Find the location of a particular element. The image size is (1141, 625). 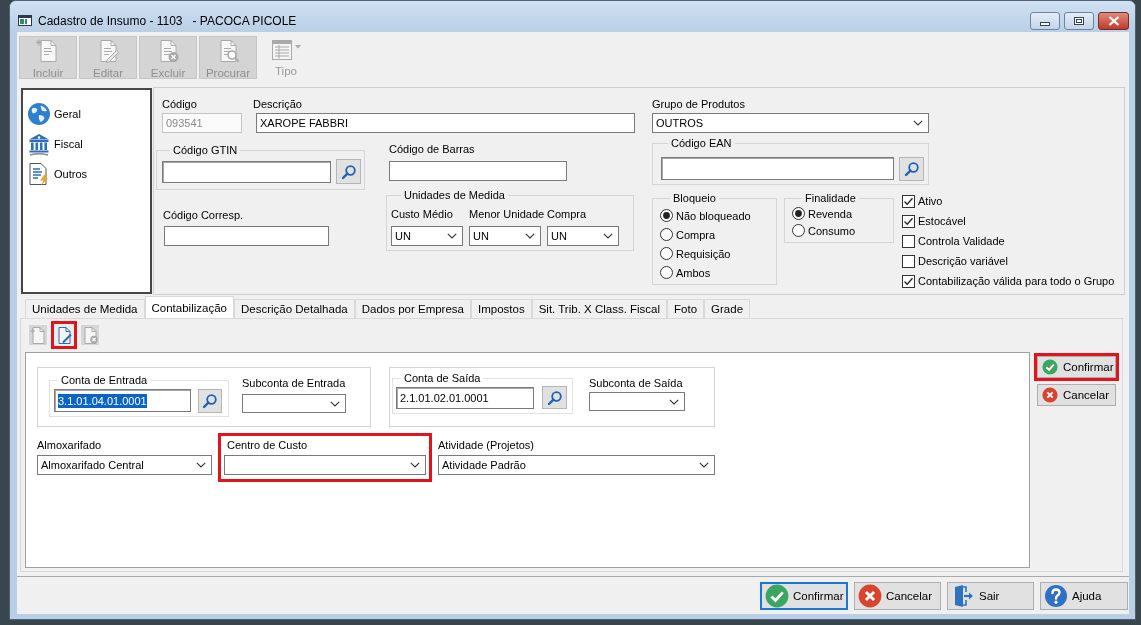

tab: Sit. Trib. X Class. Fiscal is located at coordinates (599, 308).